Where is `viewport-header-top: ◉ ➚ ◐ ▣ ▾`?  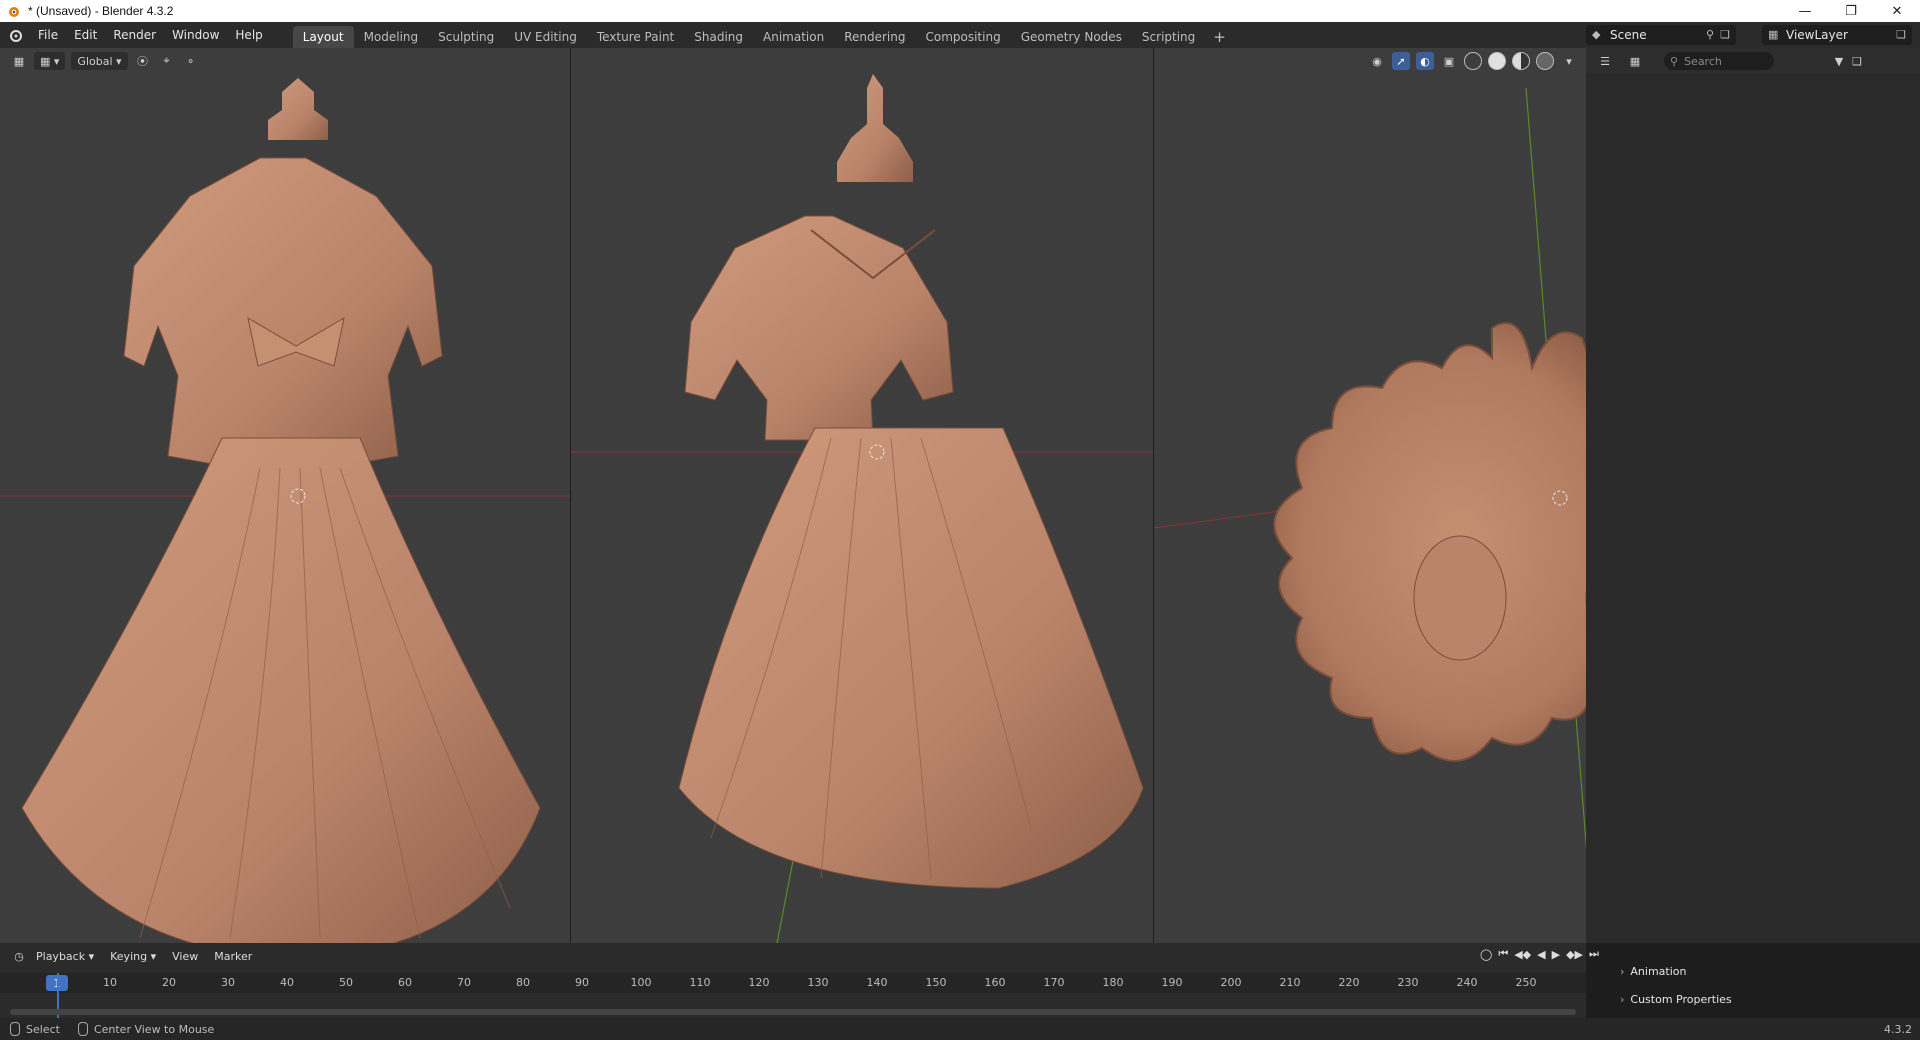
viewport-header-top: ◉ ➚ ◐ ▣ ▾ is located at coordinates (1370, 61).